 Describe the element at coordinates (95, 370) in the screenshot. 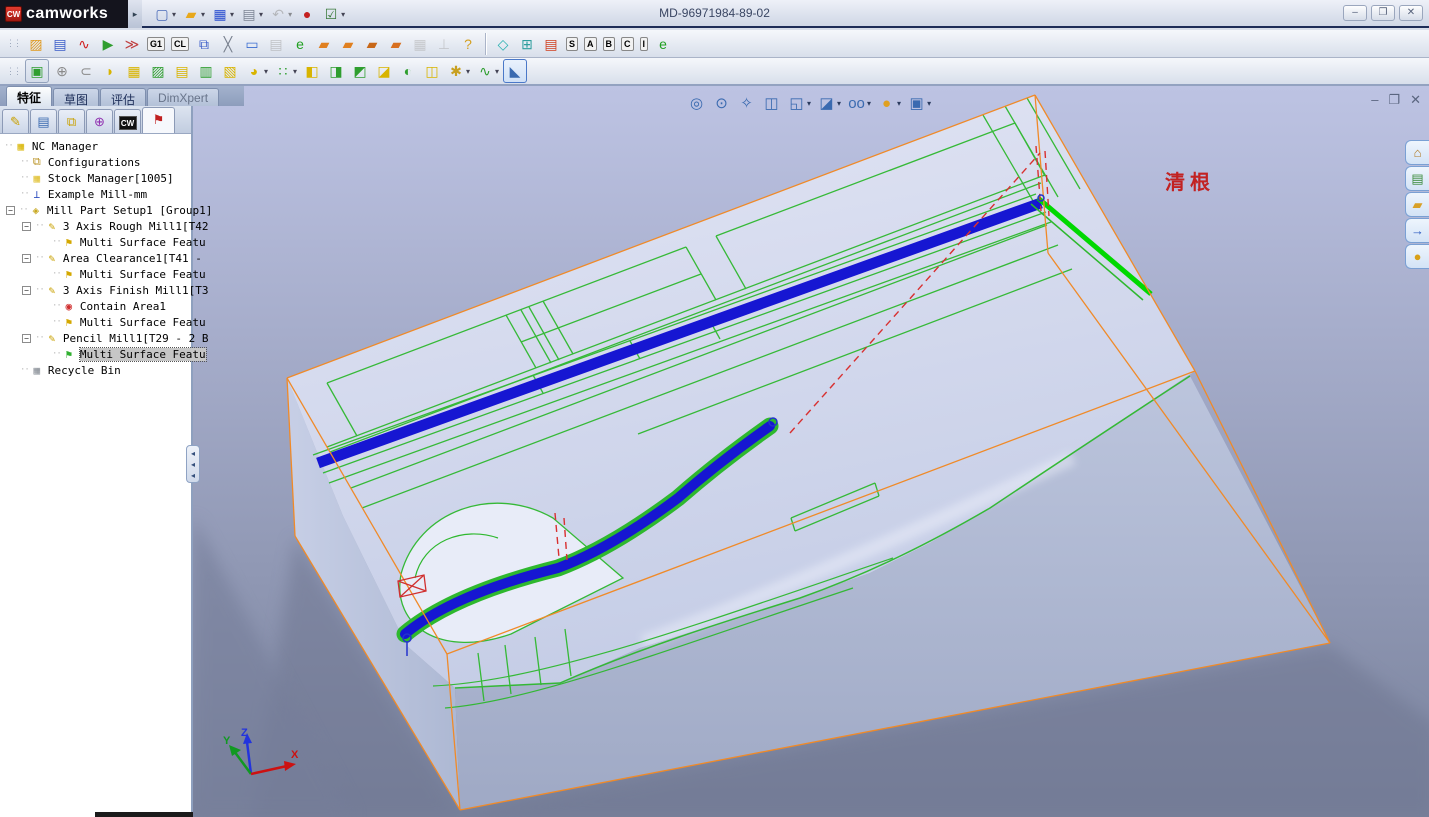

I see `tree-item: ·· ▦ Recycle Bin` at that location.